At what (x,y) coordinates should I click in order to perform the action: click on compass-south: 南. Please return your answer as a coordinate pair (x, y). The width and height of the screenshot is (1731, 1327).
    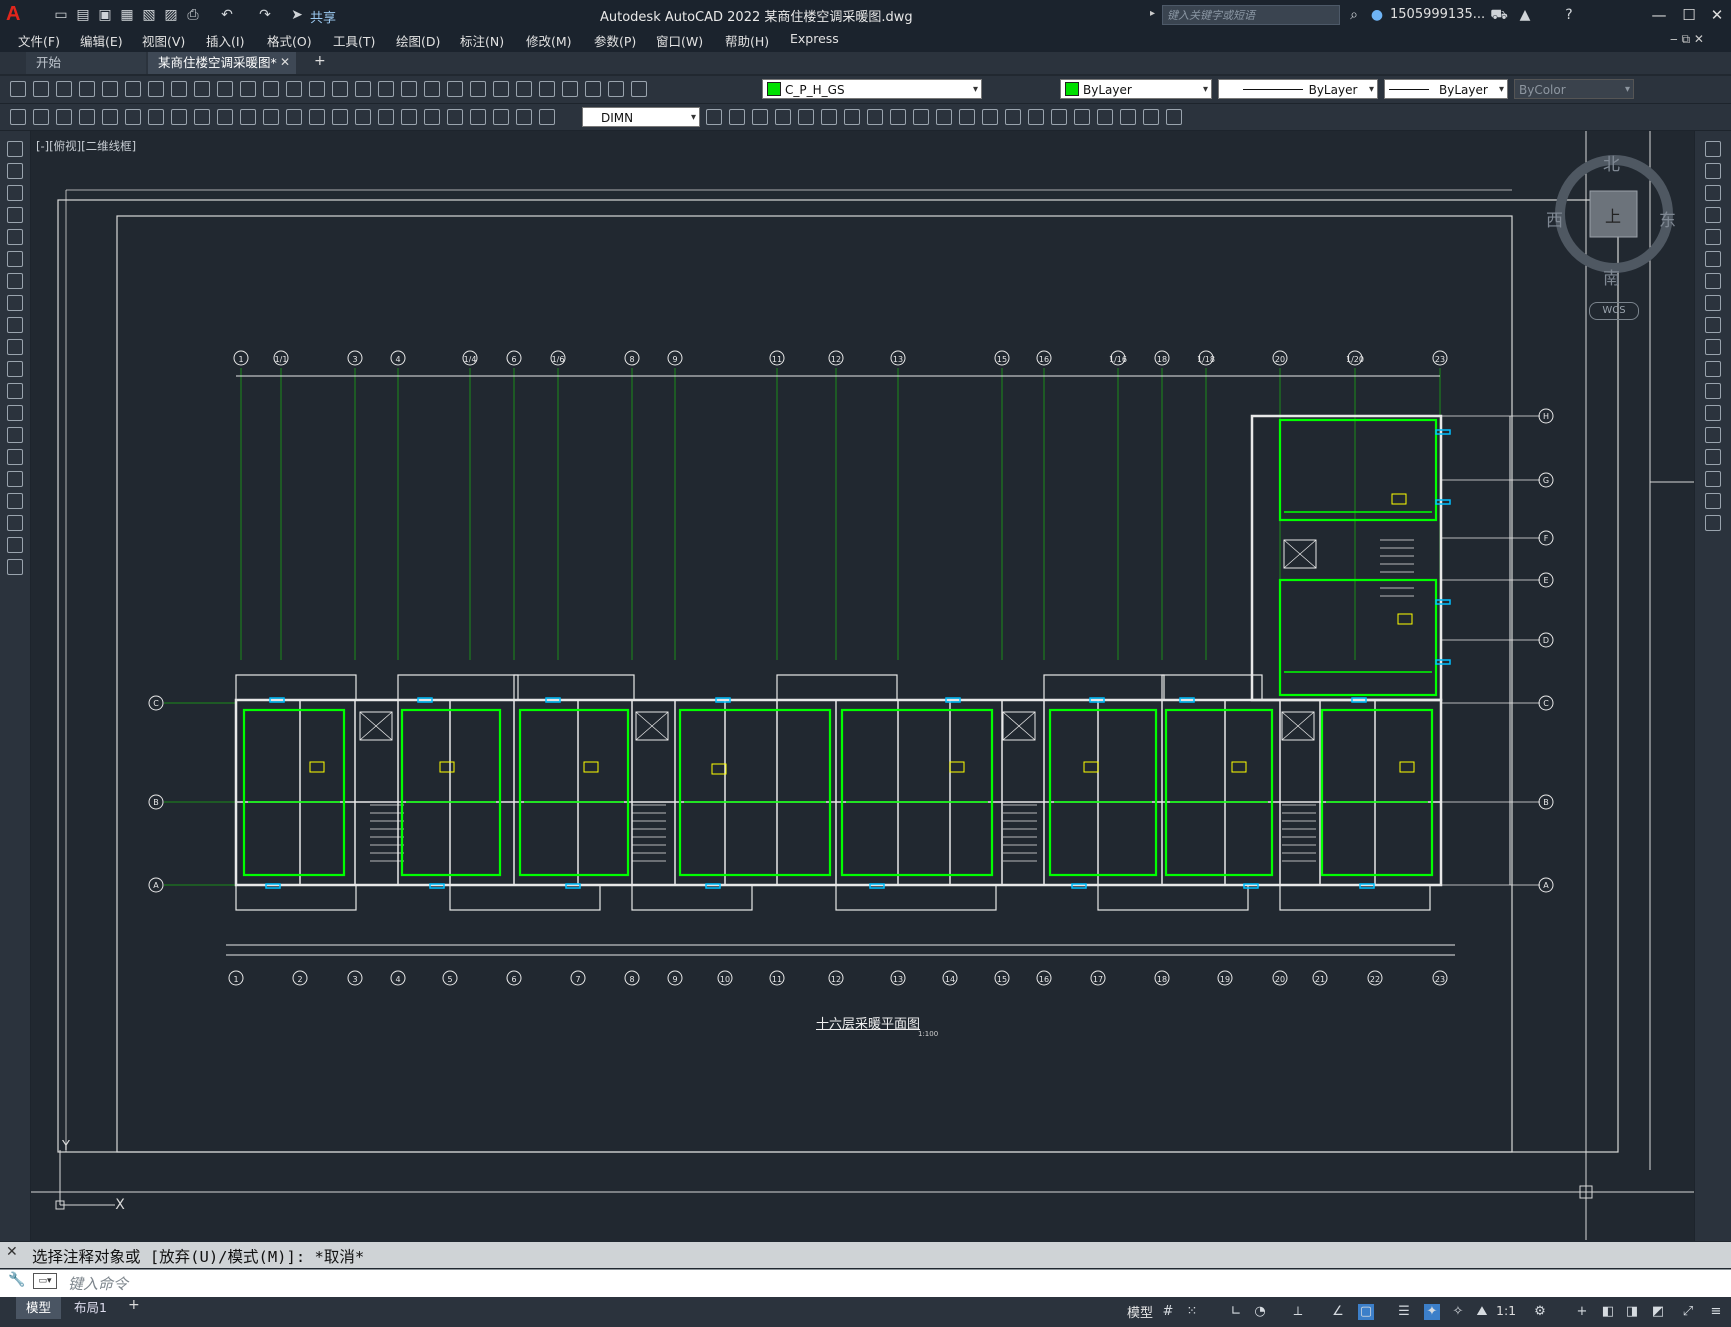
    Looking at the image, I should click on (1611, 276).